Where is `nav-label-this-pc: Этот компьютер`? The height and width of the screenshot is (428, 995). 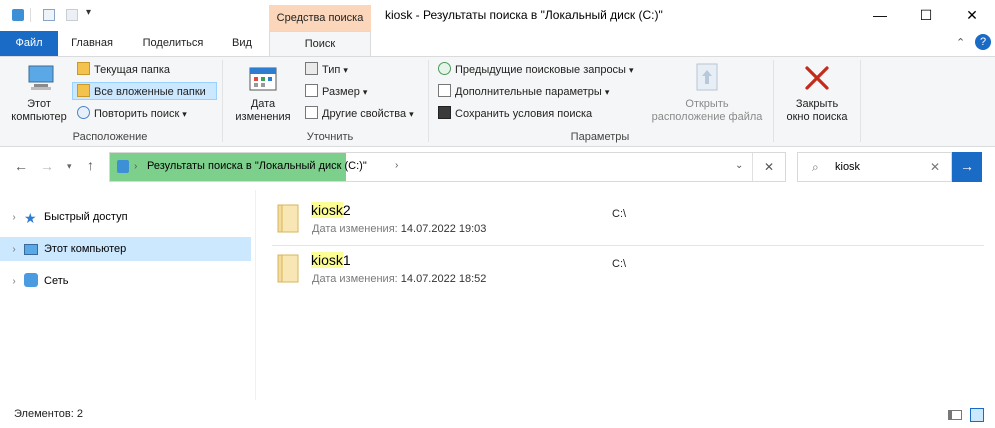 nav-label-this-pc: Этот компьютер is located at coordinates (85, 249).